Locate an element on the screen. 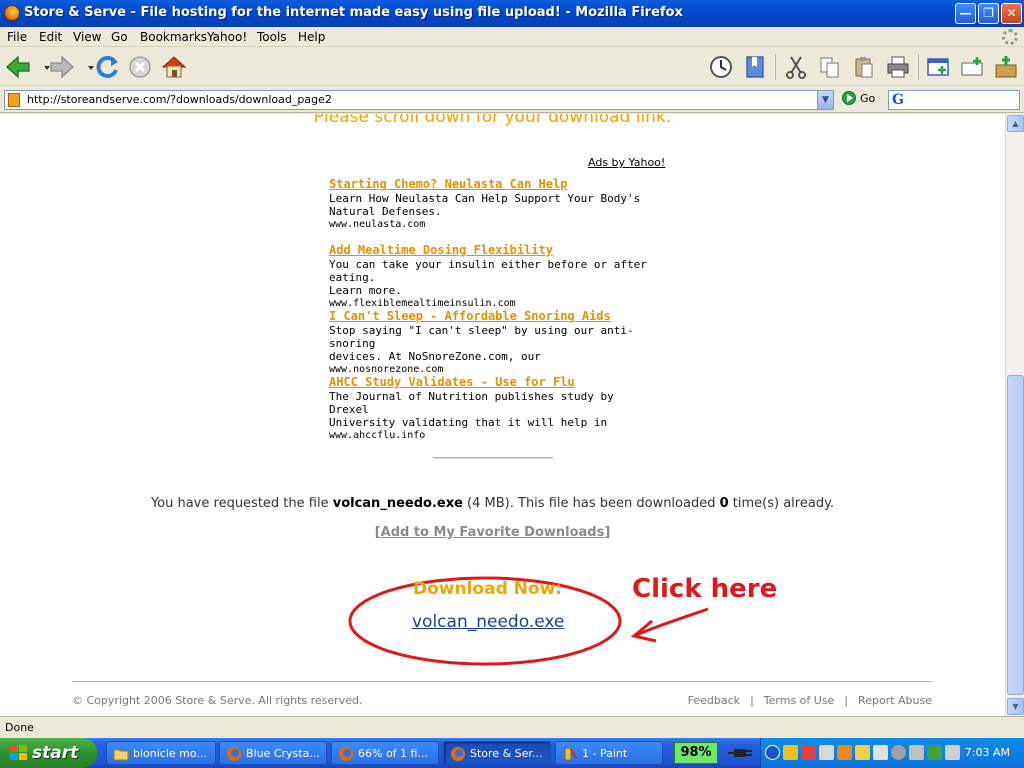  ad-title-link: AHCC Study Validates - Use for Flu is located at coordinates (494, 382).